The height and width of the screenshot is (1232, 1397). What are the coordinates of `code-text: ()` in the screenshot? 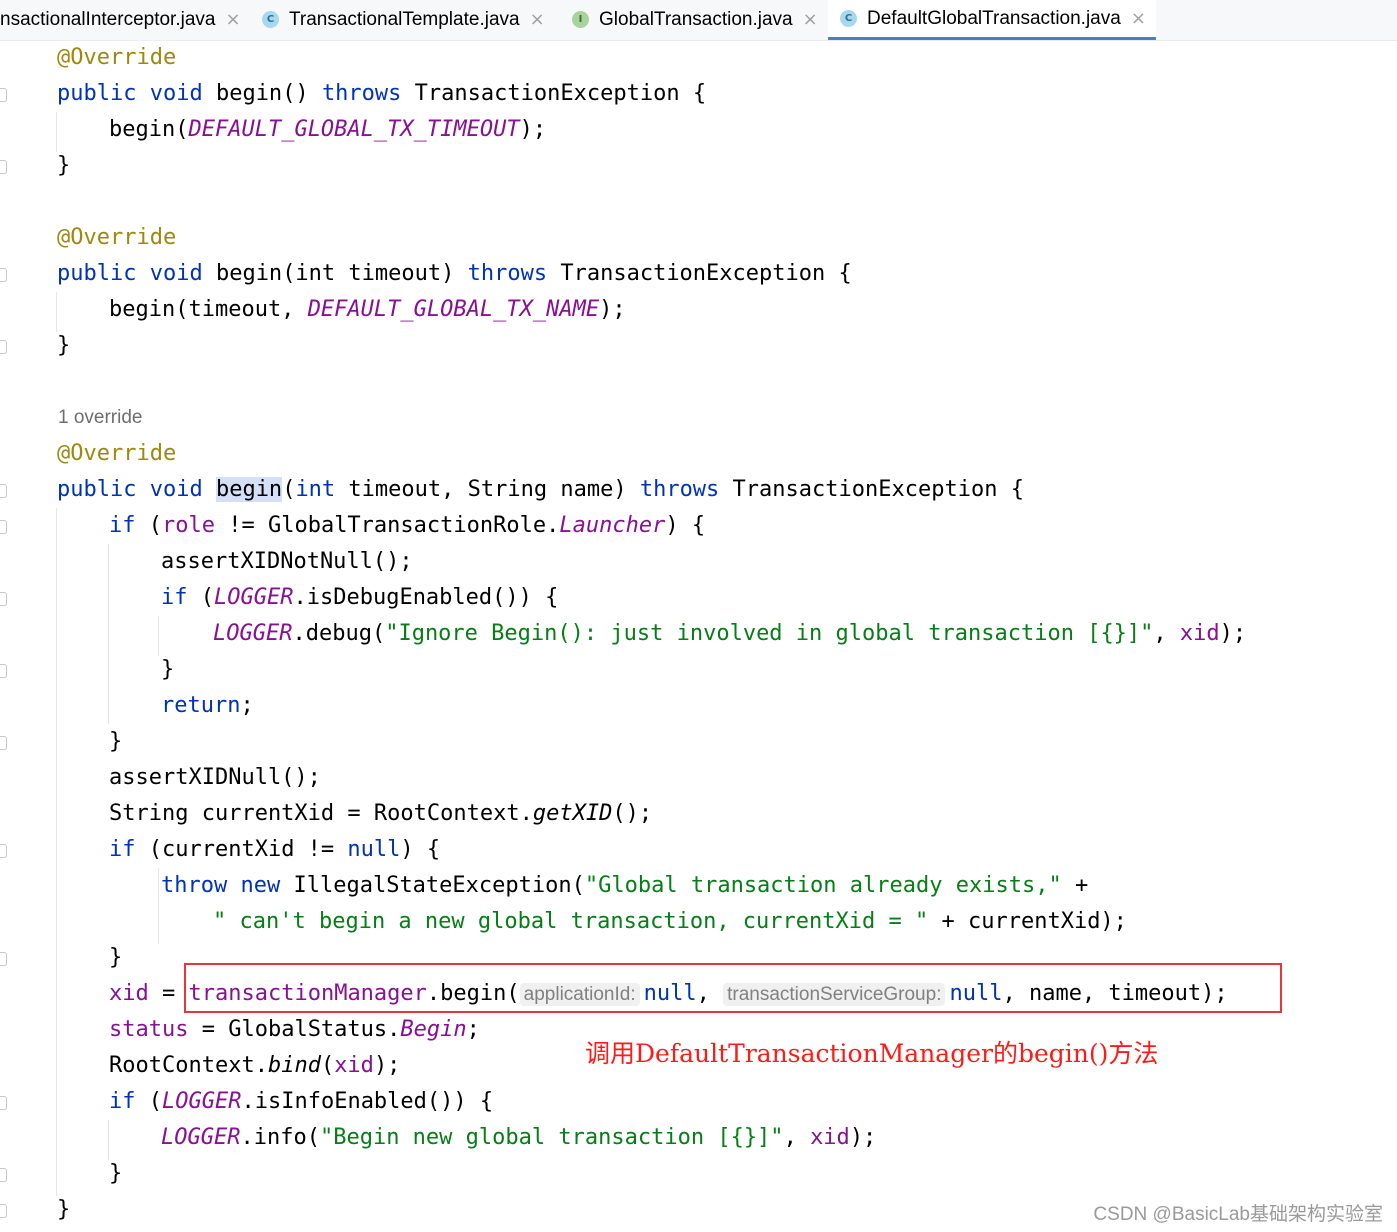 It's located at (302, 93).